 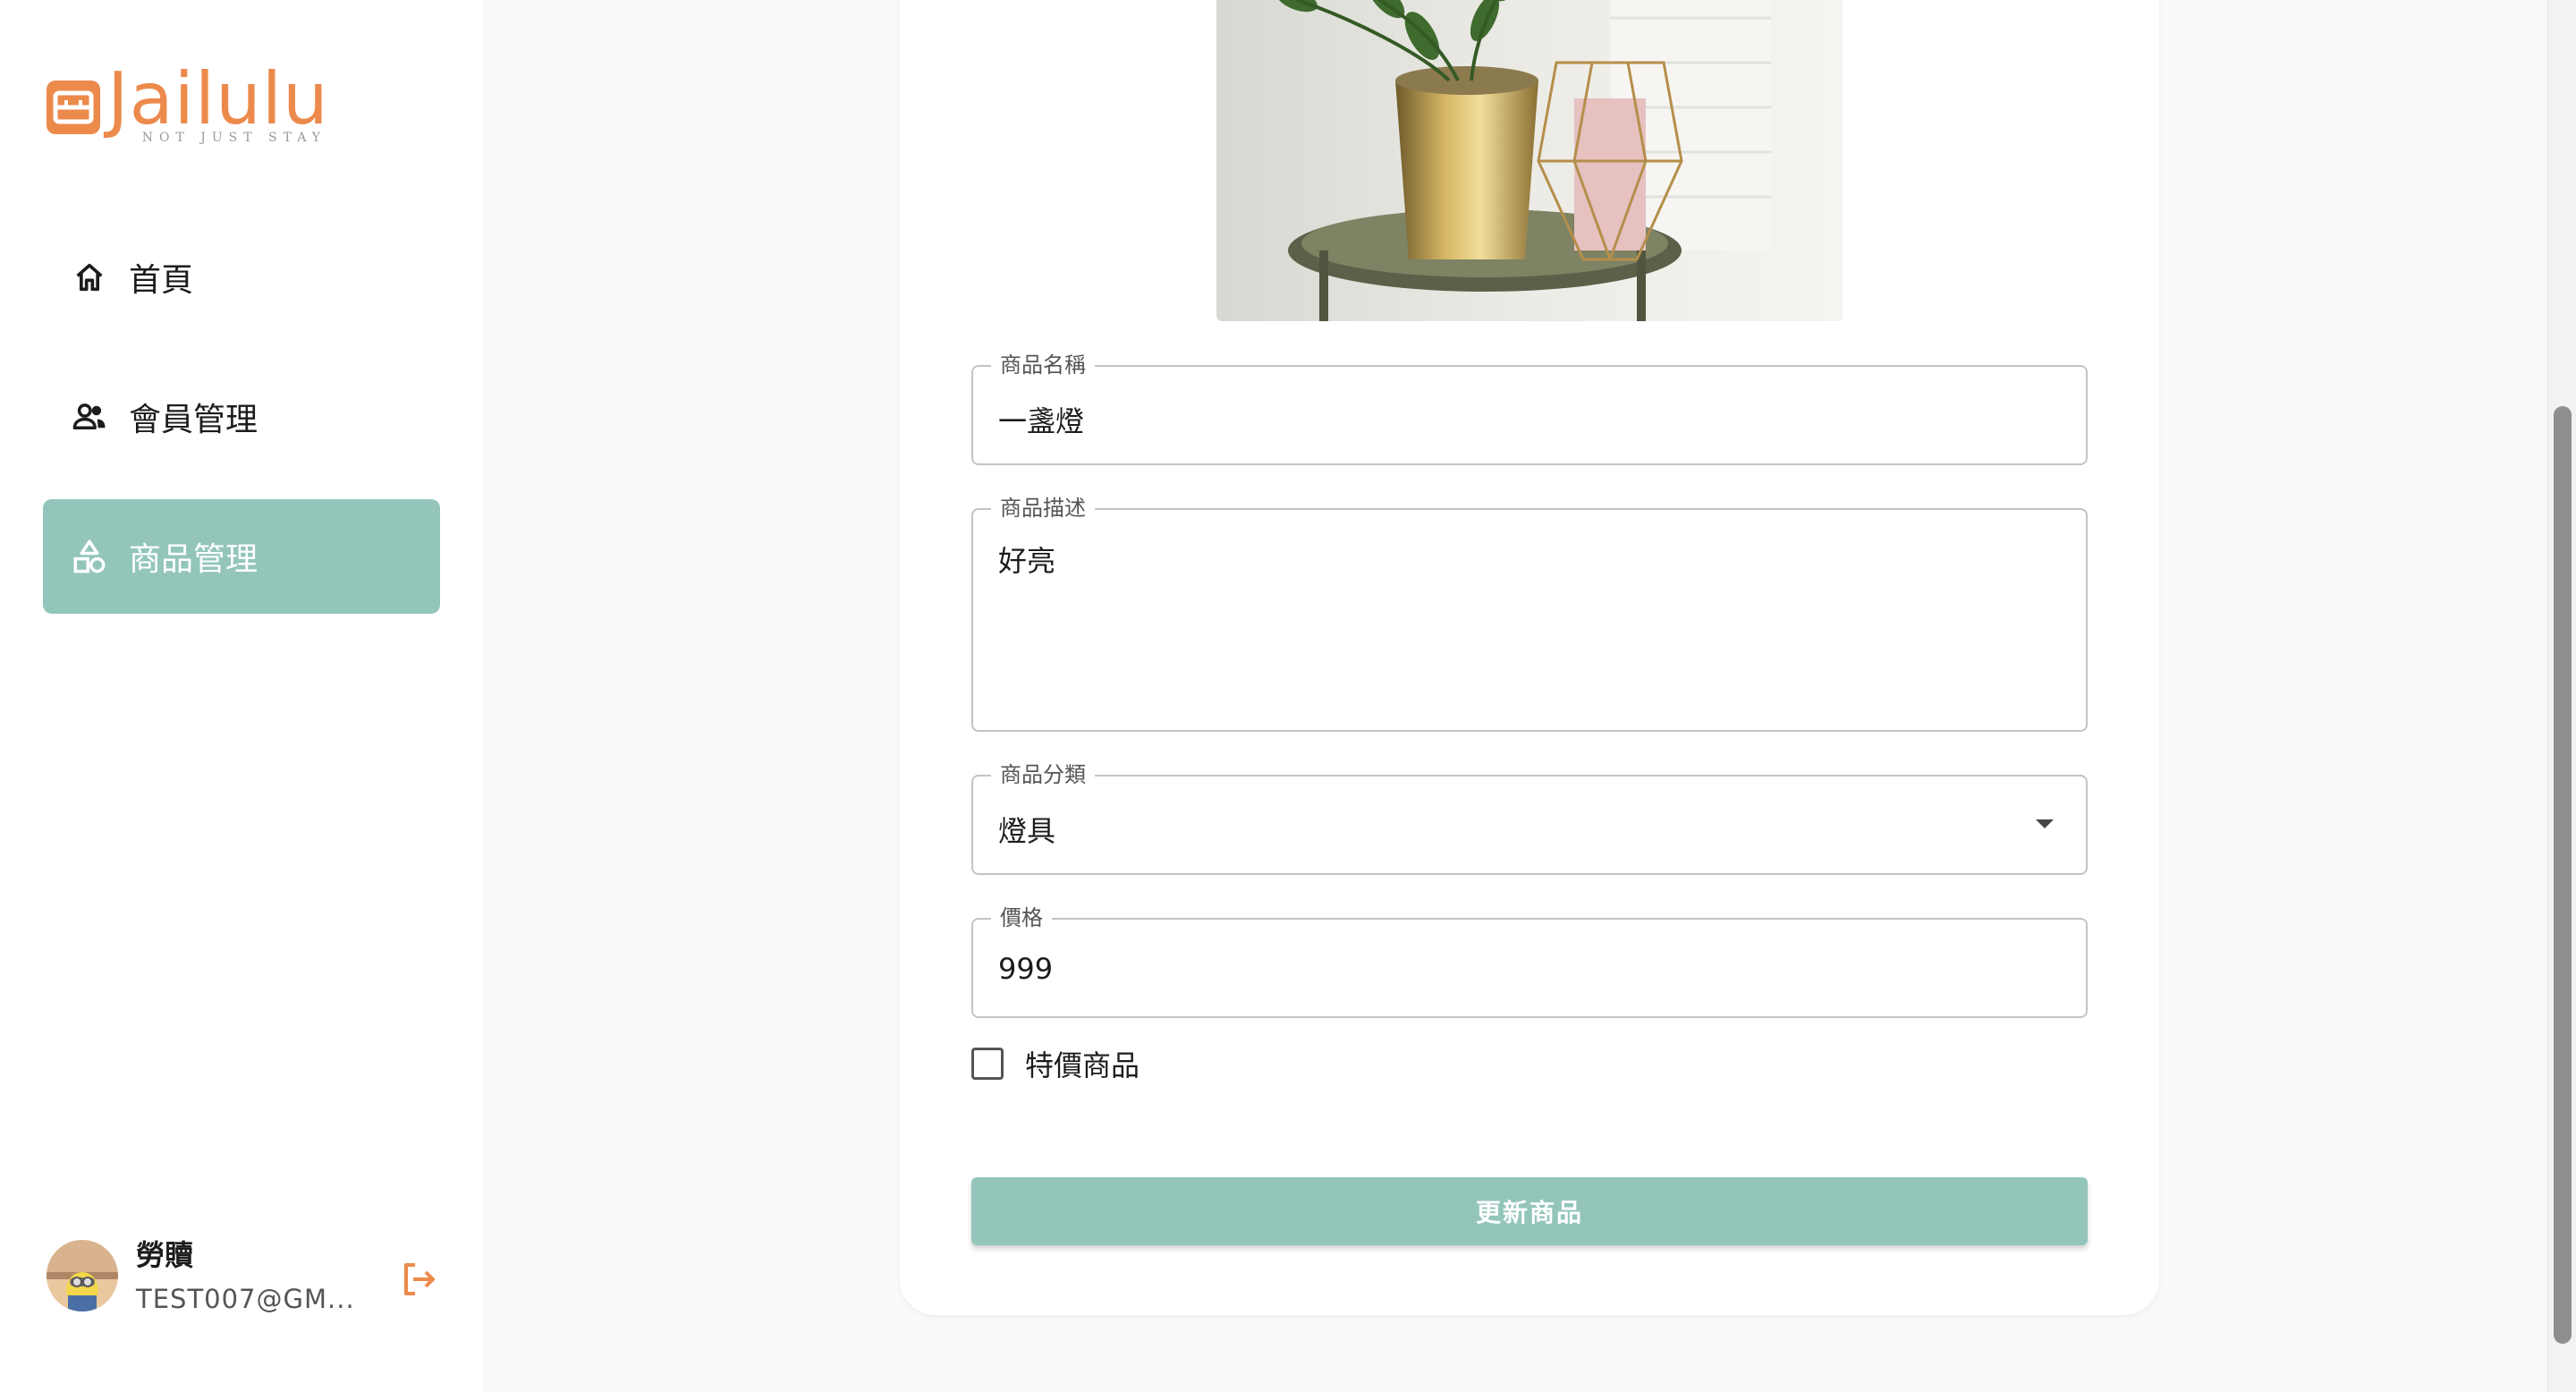 I want to click on brand-name: Jailulu, so click(x=218, y=98).